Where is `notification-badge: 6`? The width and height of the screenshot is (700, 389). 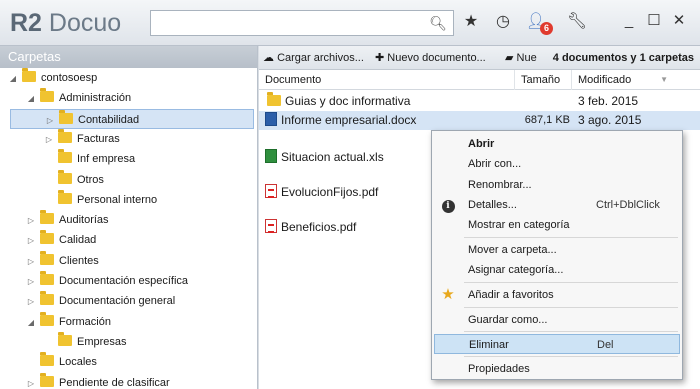 notification-badge: 6 is located at coordinates (546, 28).